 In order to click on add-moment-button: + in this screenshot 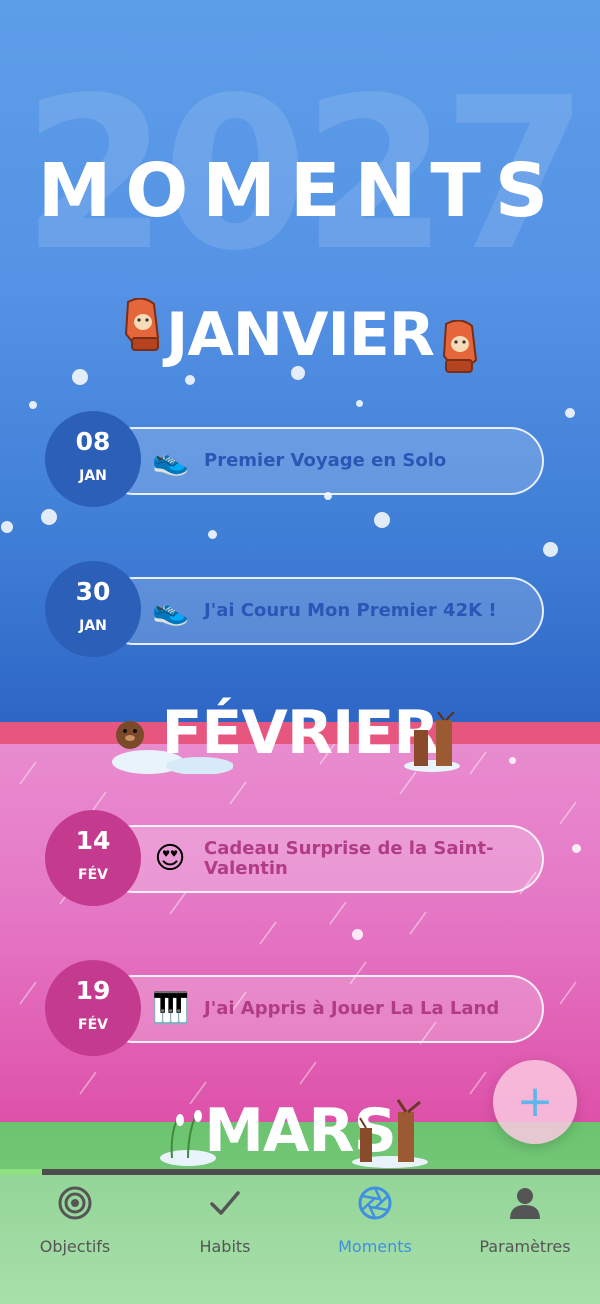, I will do `click(535, 1102)`.